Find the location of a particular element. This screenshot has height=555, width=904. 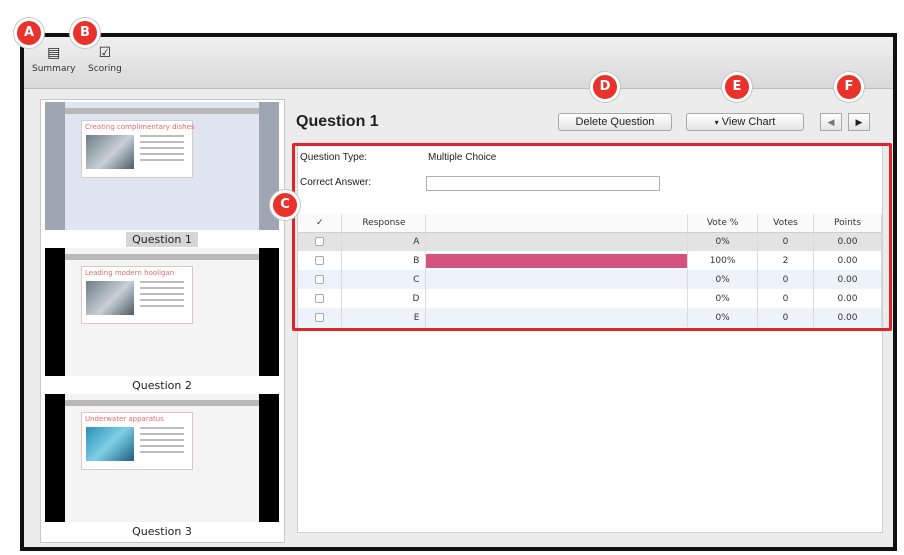

scoring-label: Scoring is located at coordinates (105, 69).